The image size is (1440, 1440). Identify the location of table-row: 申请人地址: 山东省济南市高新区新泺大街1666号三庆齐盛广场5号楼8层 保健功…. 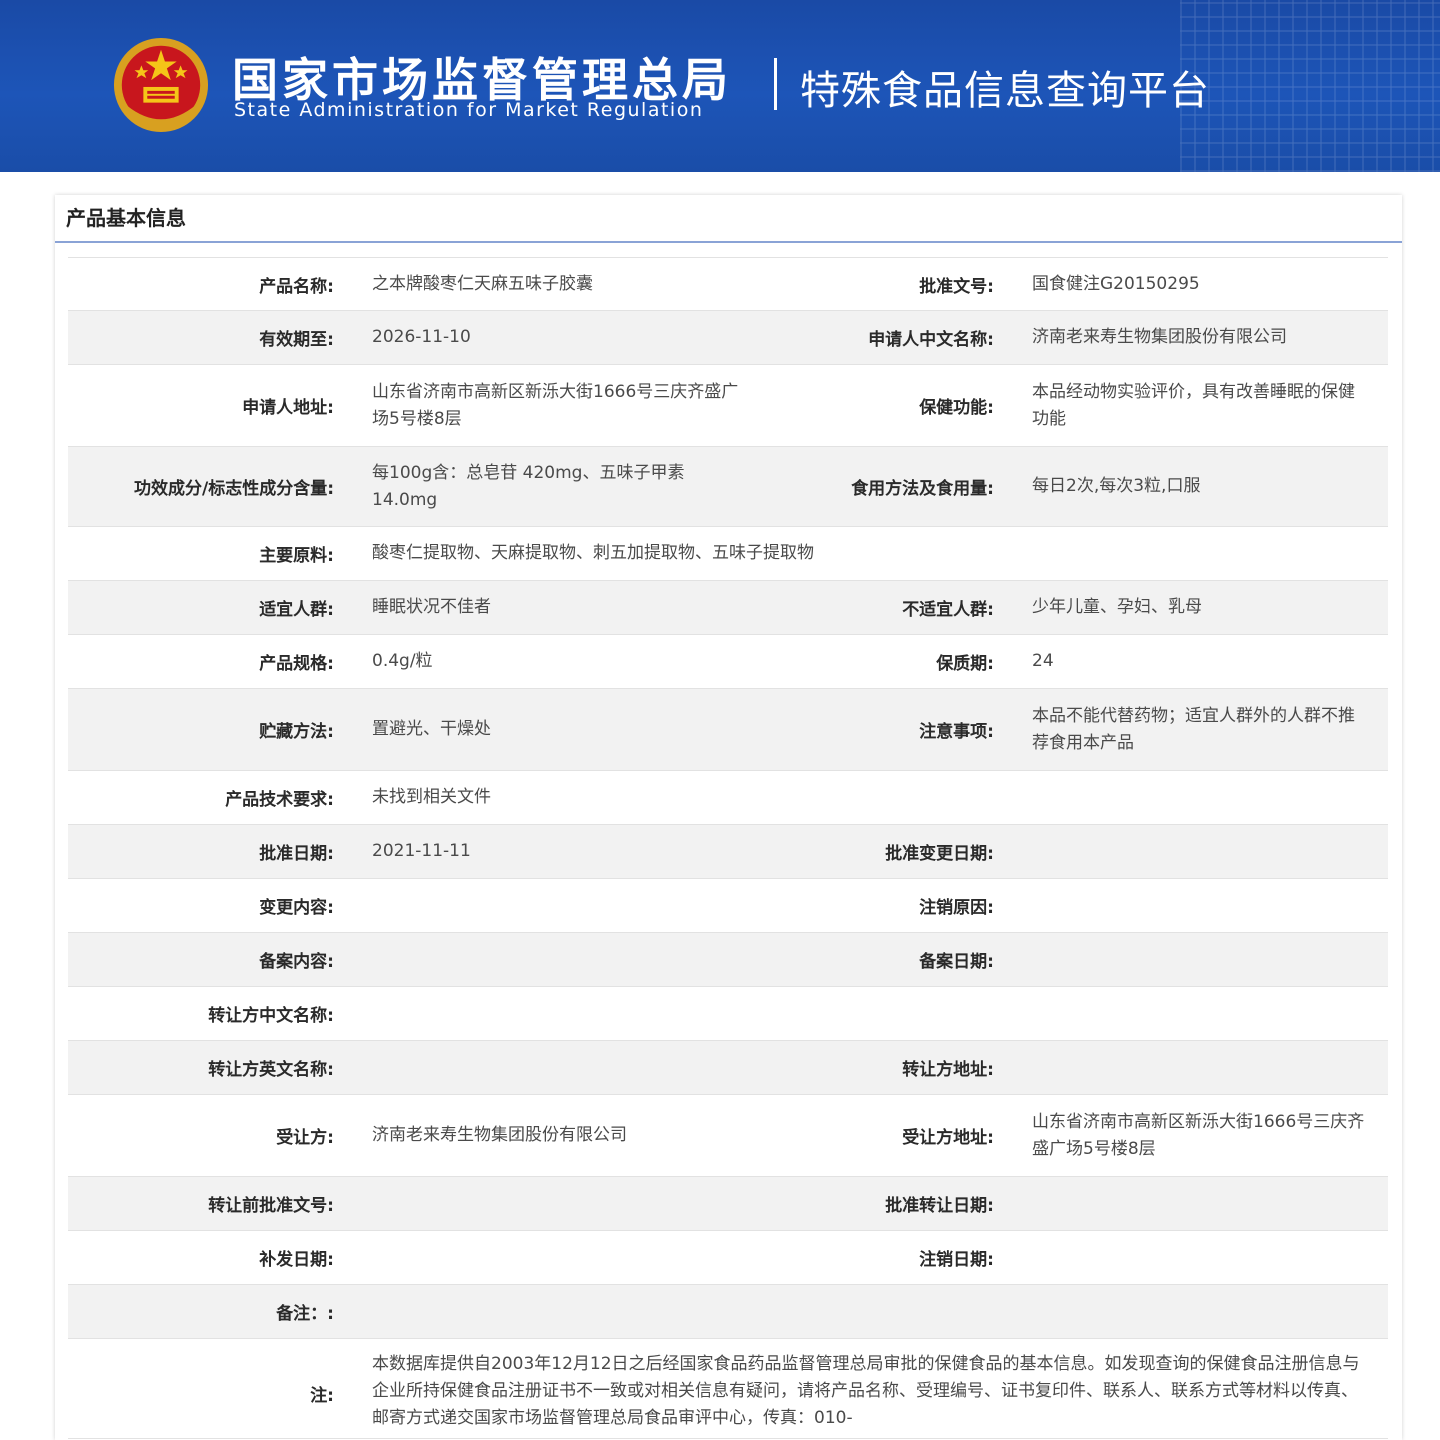
(728, 406).